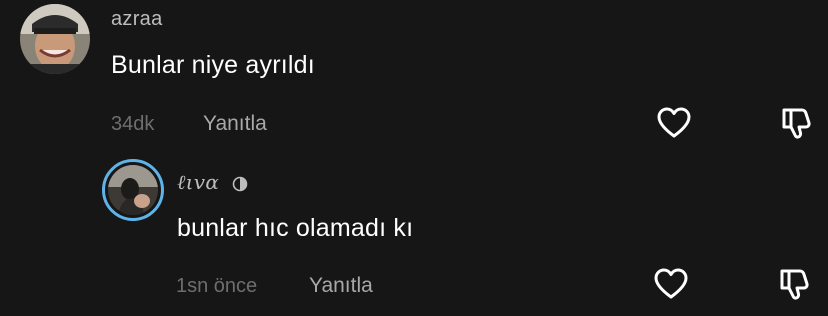  What do you see at coordinates (133, 124) in the screenshot?
I see `comment-timestamp: 34dk` at bounding box center [133, 124].